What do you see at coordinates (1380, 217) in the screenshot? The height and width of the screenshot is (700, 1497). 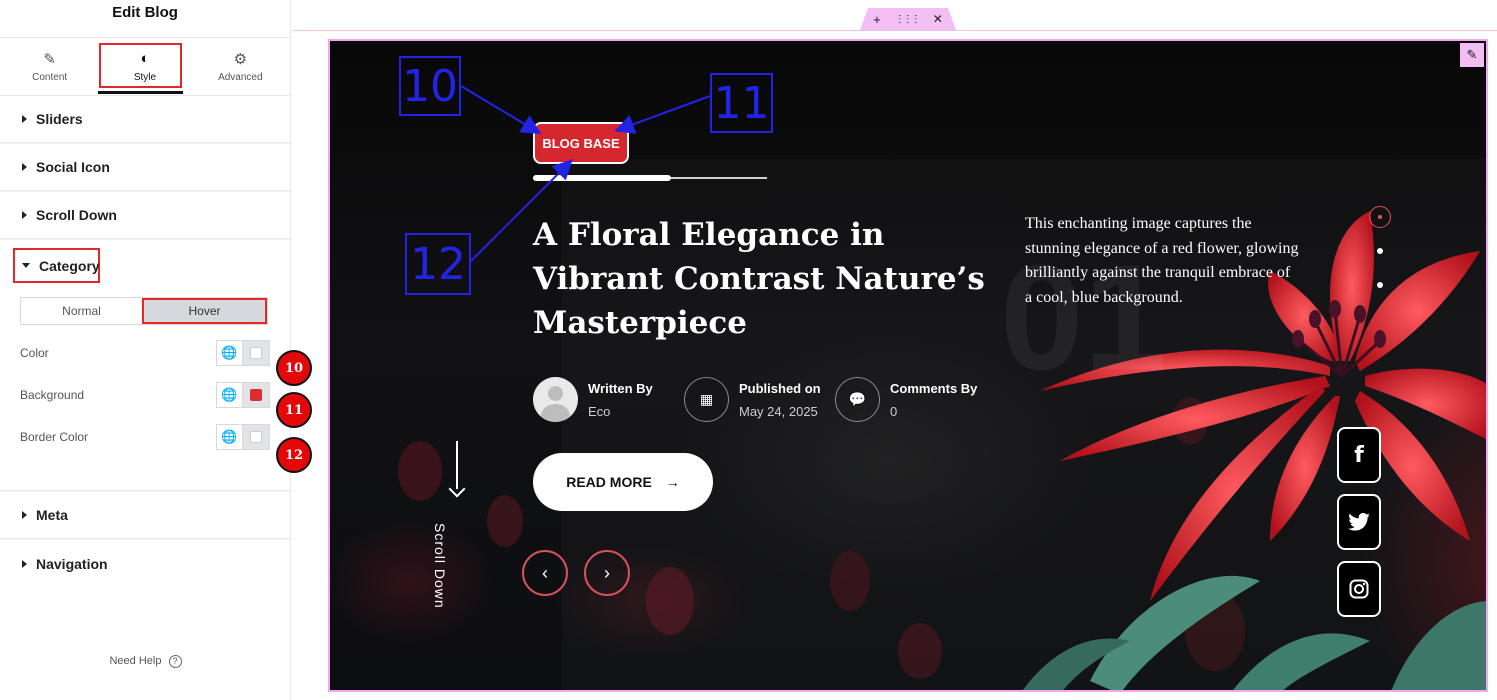 I see `slide-dot-active` at bounding box center [1380, 217].